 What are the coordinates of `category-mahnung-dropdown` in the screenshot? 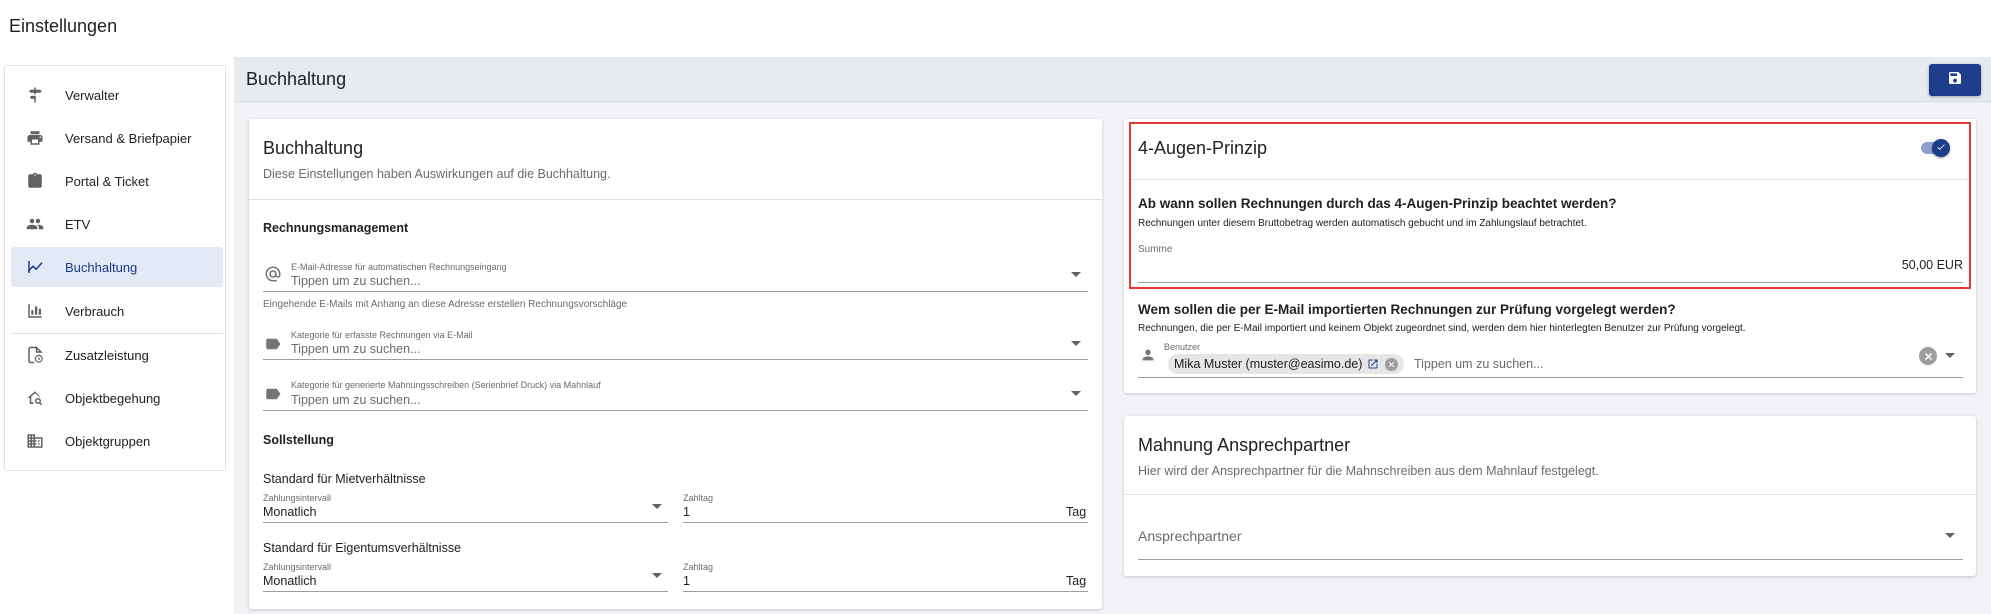 It's located at (1076, 393).